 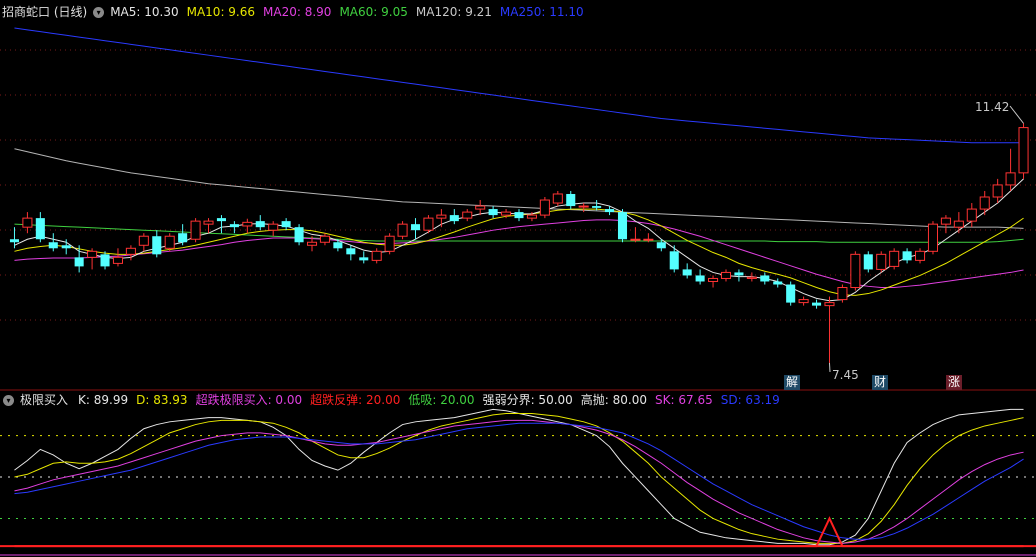 What do you see at coordinates (103, 400) in the screenshot?
I see `sub-indicator-0: K: 89.99` at bounding box center [103, 400].